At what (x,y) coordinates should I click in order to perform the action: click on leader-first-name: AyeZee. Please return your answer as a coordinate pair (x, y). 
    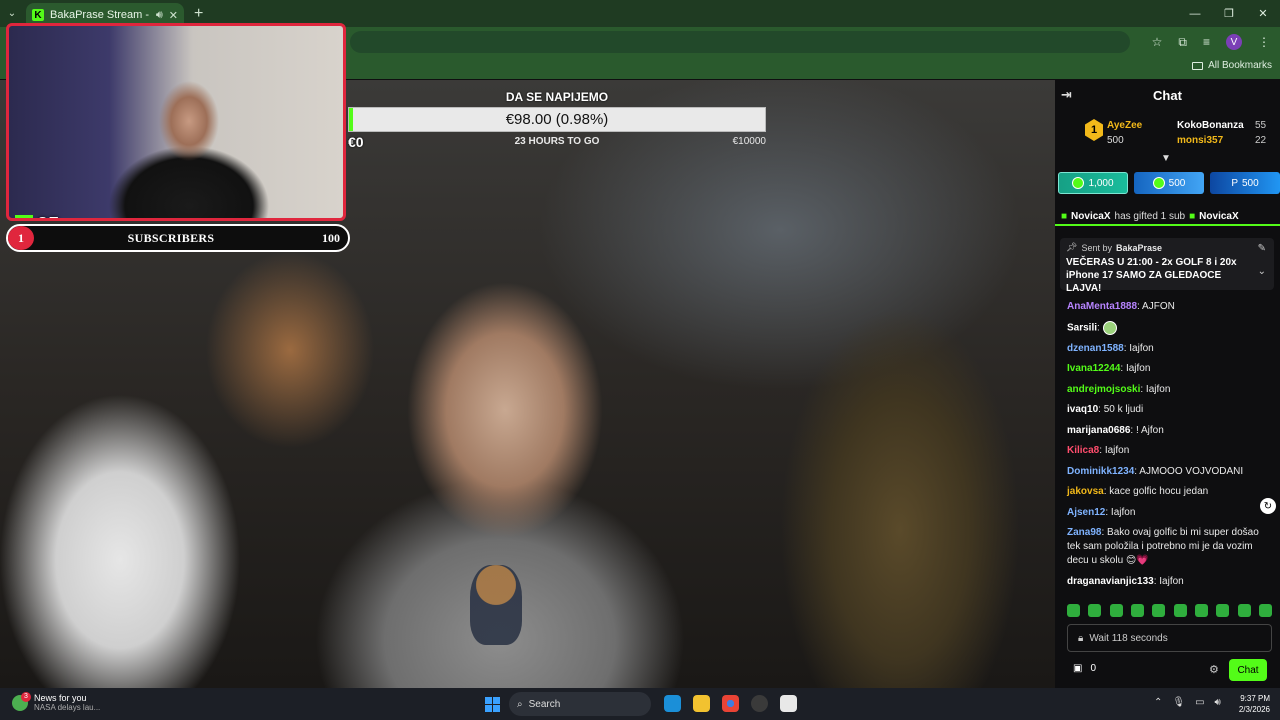
    Looking at the image, I should click on (1124, 125).